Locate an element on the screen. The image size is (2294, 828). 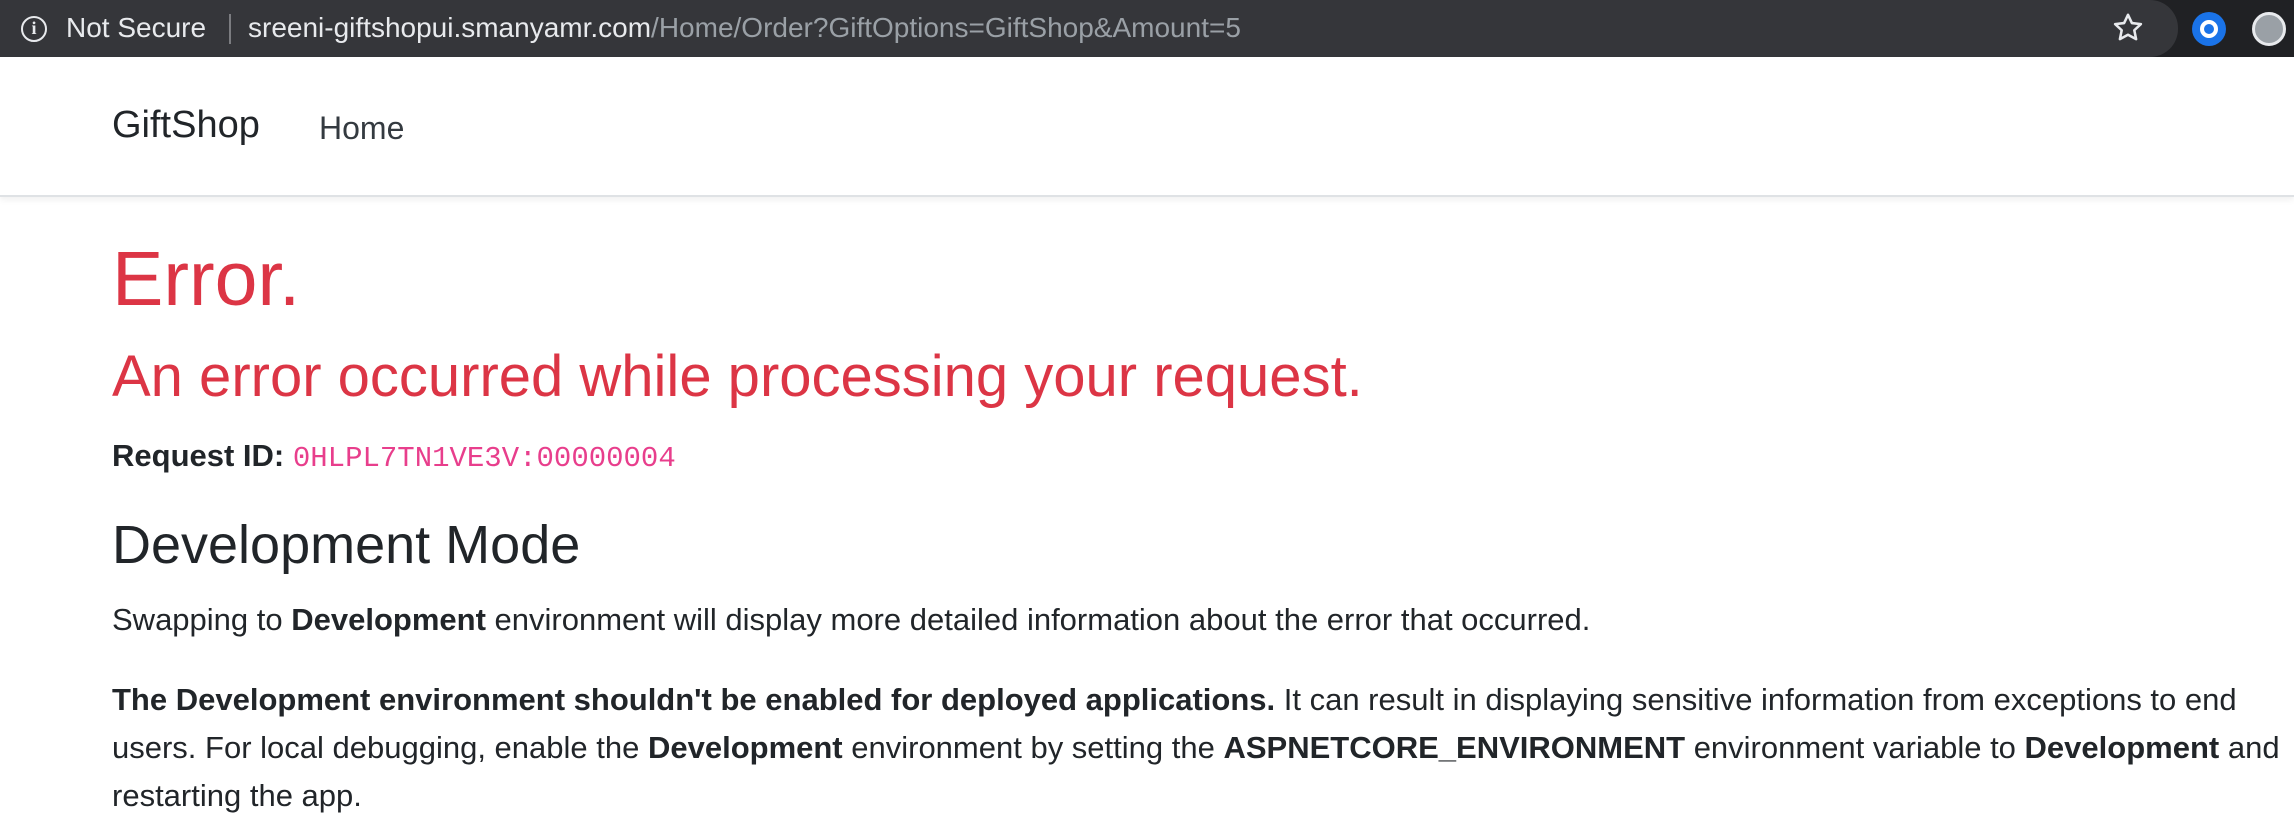
request-id-label: Request ID: is located at coordinates (198, 455).